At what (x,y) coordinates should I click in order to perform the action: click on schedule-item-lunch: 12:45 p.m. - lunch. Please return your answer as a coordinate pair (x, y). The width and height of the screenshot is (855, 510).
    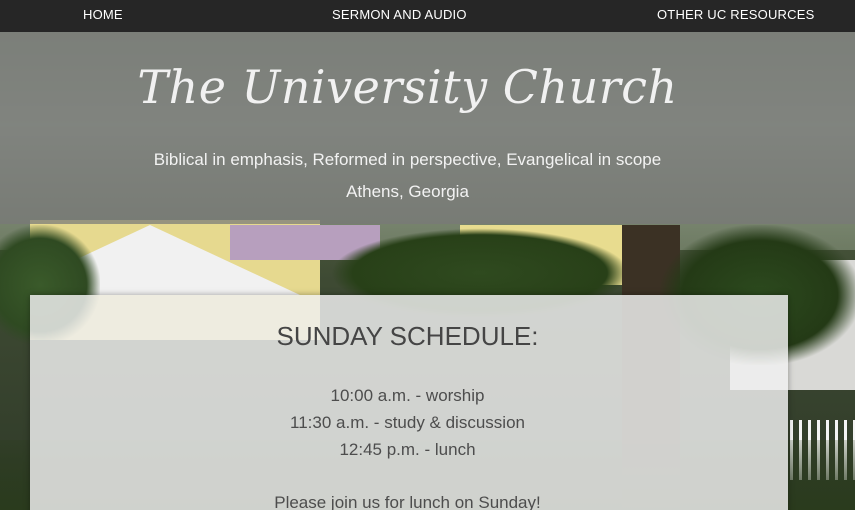
    Looking at the image, I should click on (407, 449).